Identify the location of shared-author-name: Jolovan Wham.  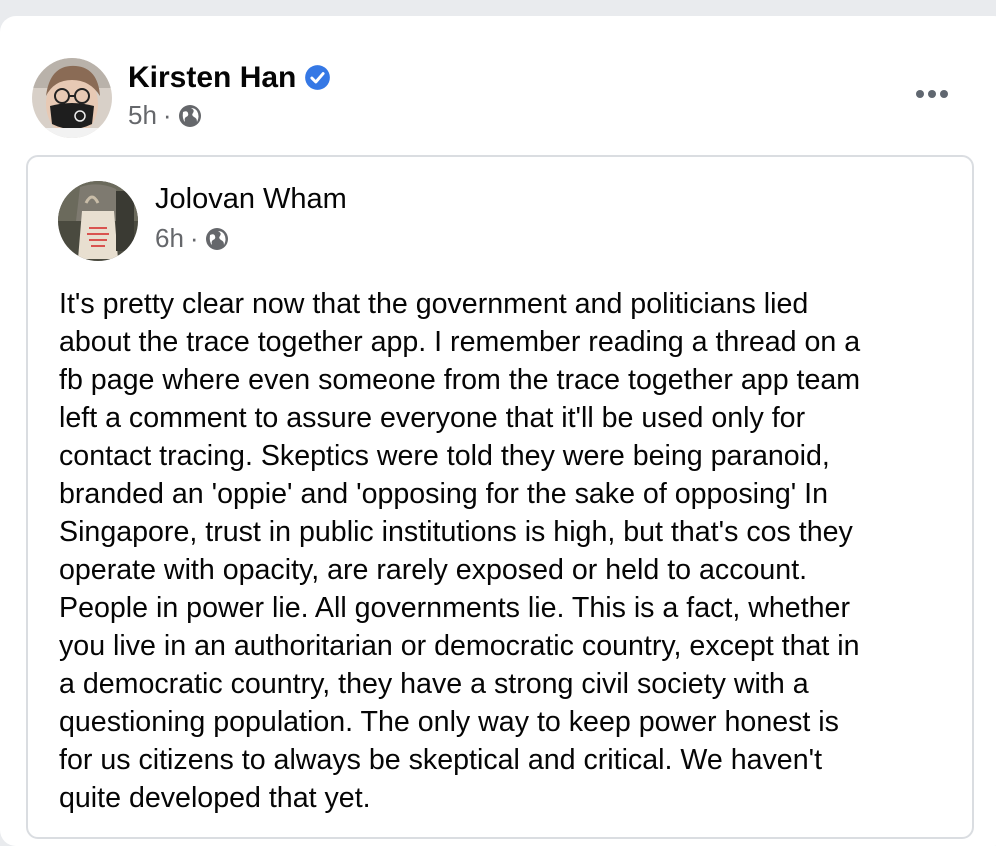
(251, 199).